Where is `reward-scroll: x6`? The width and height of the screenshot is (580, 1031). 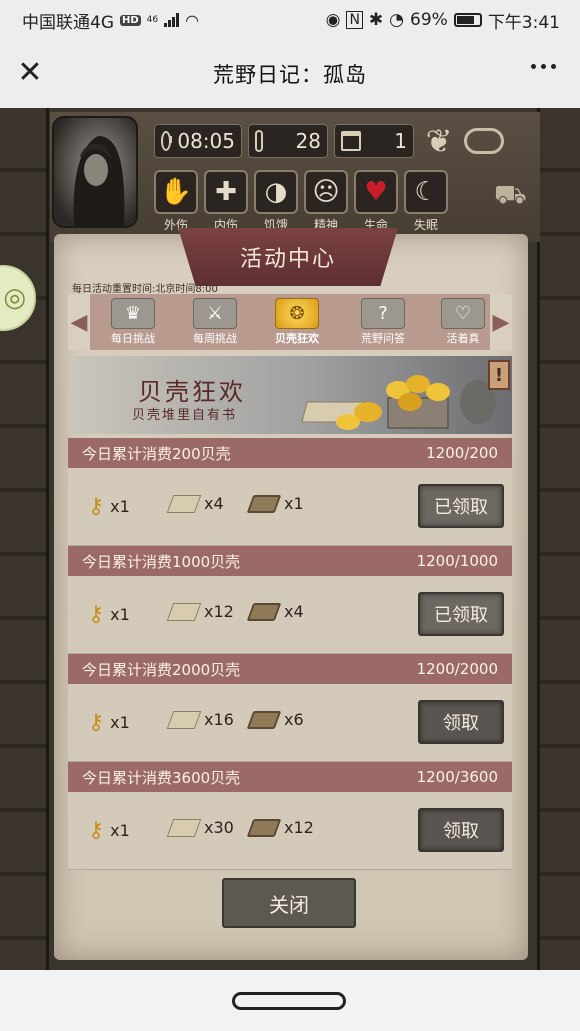
reward-scroll: x6 is located at coordinates (275, 719).